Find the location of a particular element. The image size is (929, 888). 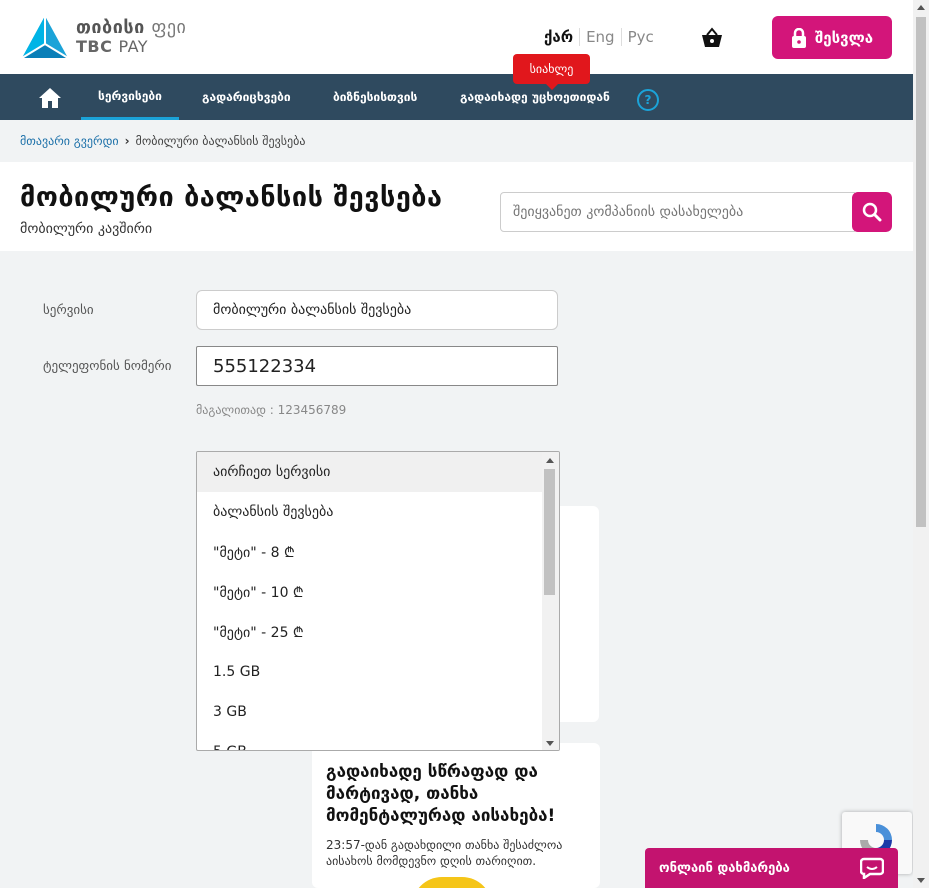

dropdown-option: აირჩიეთ სერვისი is located at coordinates (370, 472).